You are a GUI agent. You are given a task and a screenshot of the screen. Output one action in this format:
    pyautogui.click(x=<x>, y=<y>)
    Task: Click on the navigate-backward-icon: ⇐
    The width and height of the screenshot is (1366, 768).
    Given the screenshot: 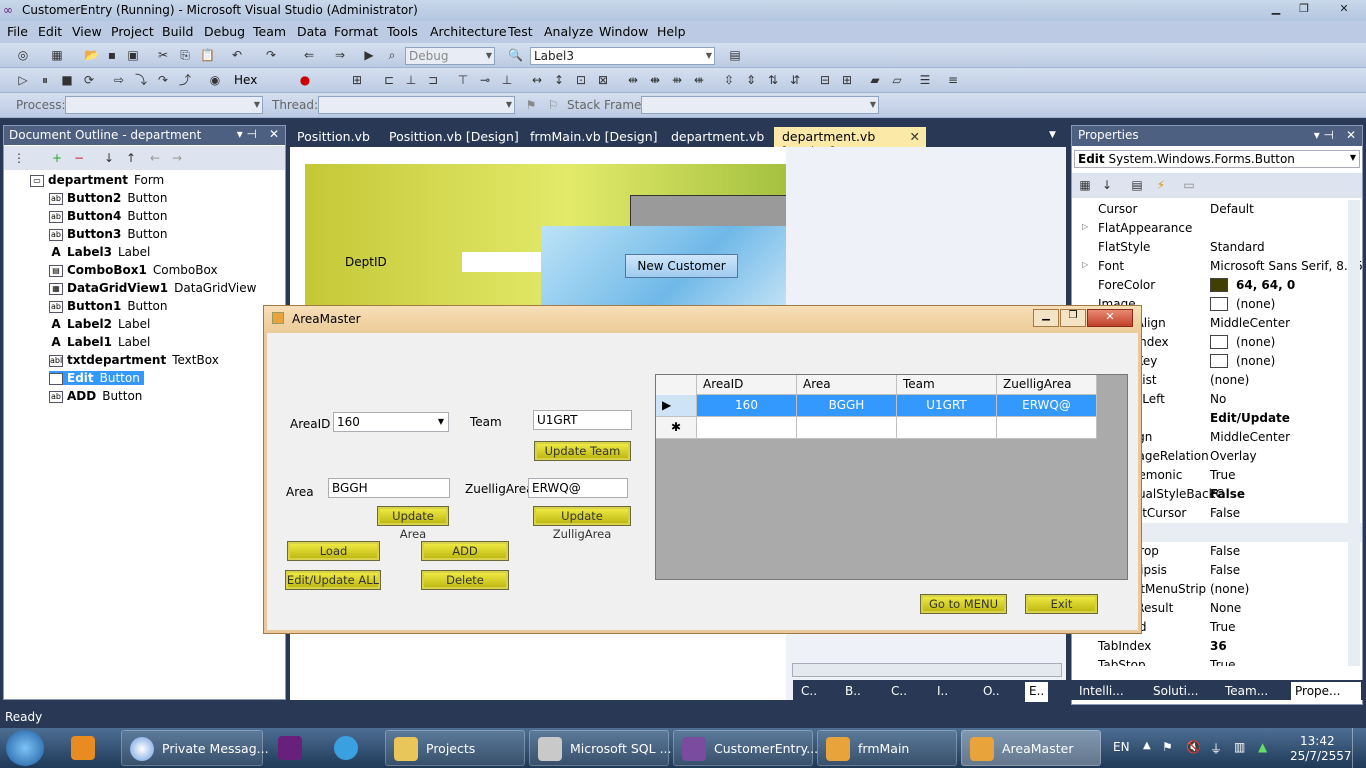 What is the action you would take?
    pyautogui.click(x=309, y=55)
    